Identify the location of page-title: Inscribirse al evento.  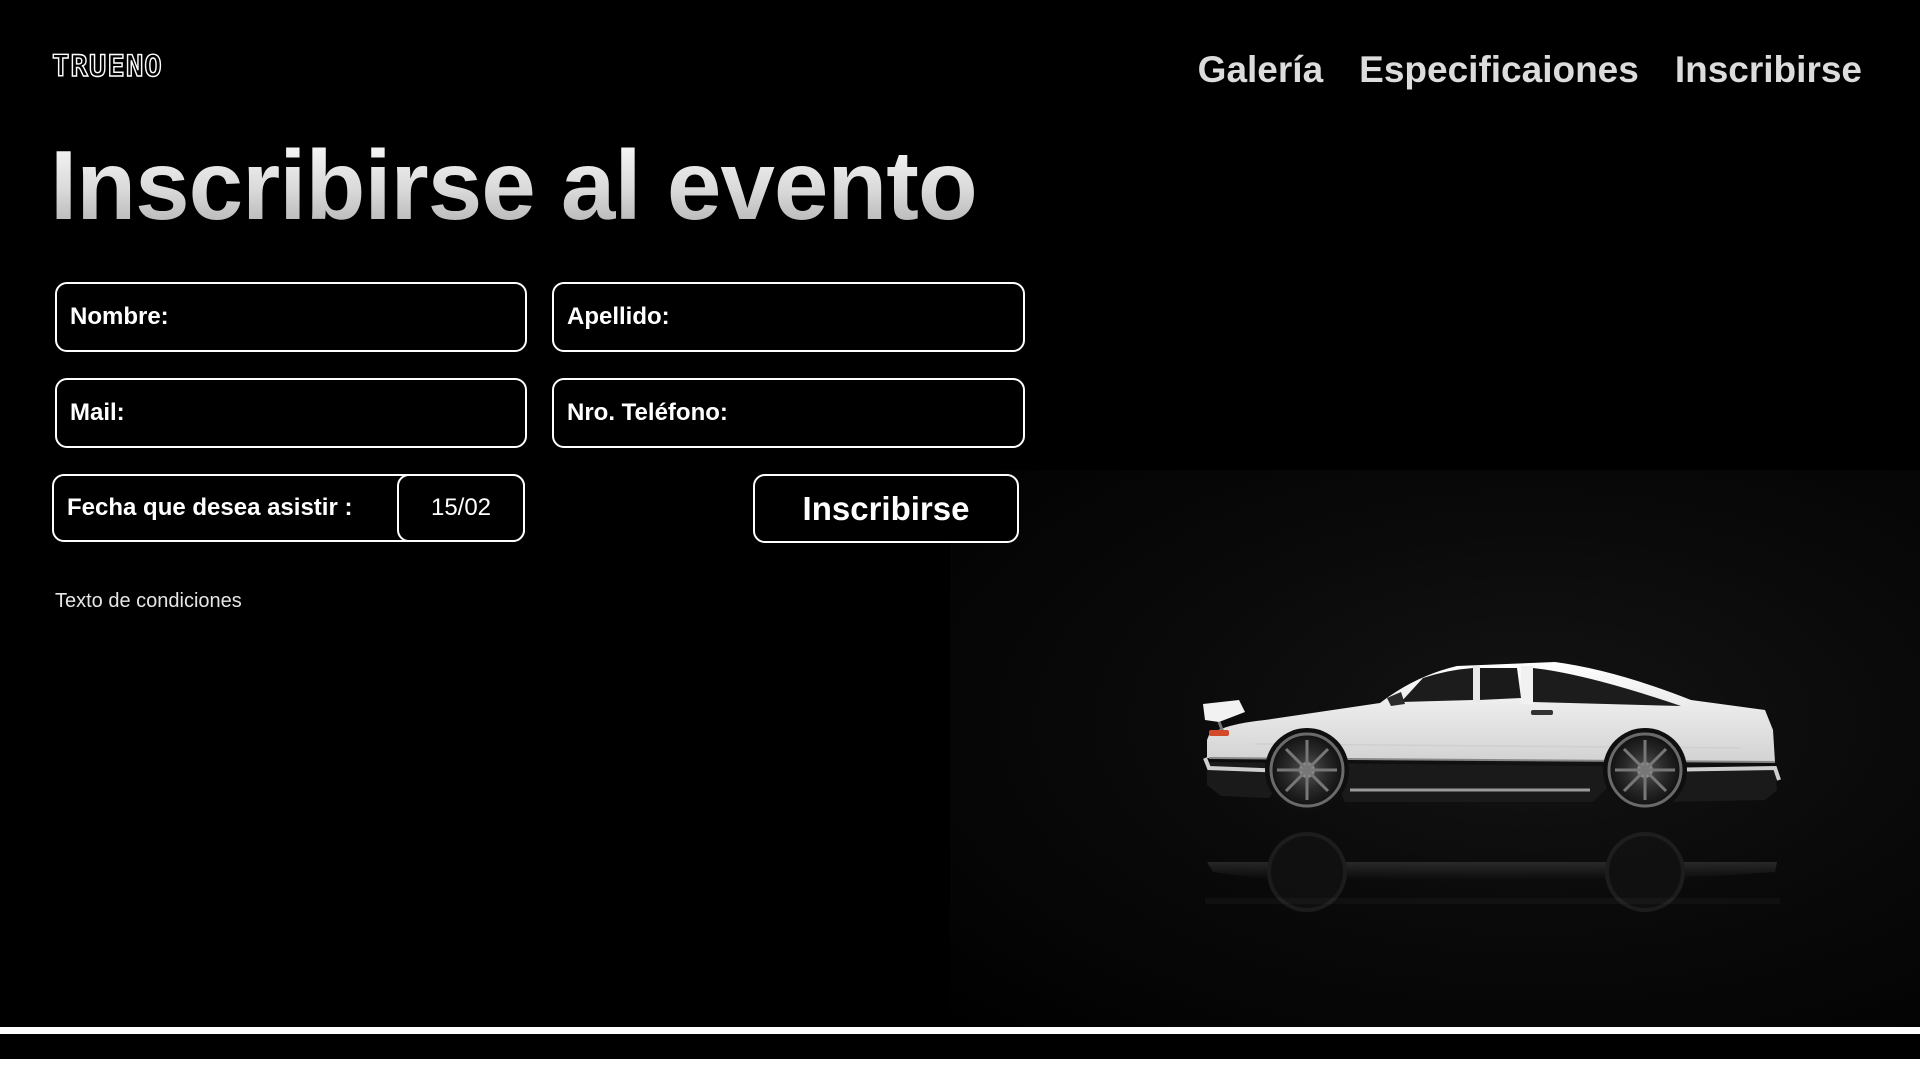
(514, 185).